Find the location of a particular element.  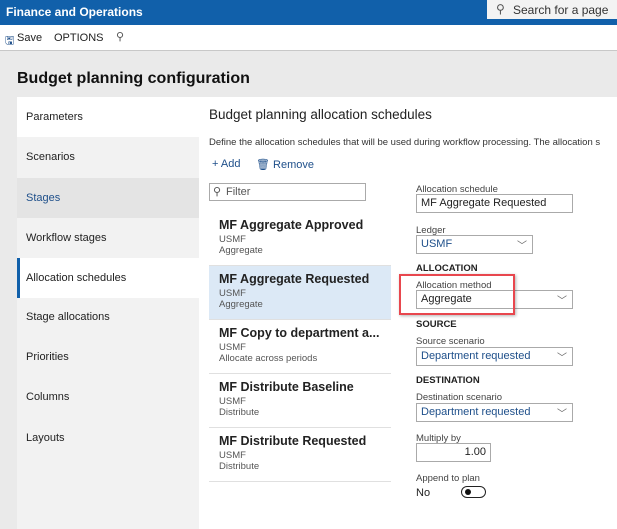

item-title: MF Aggregate Requested is located at coordinates (294, 279).